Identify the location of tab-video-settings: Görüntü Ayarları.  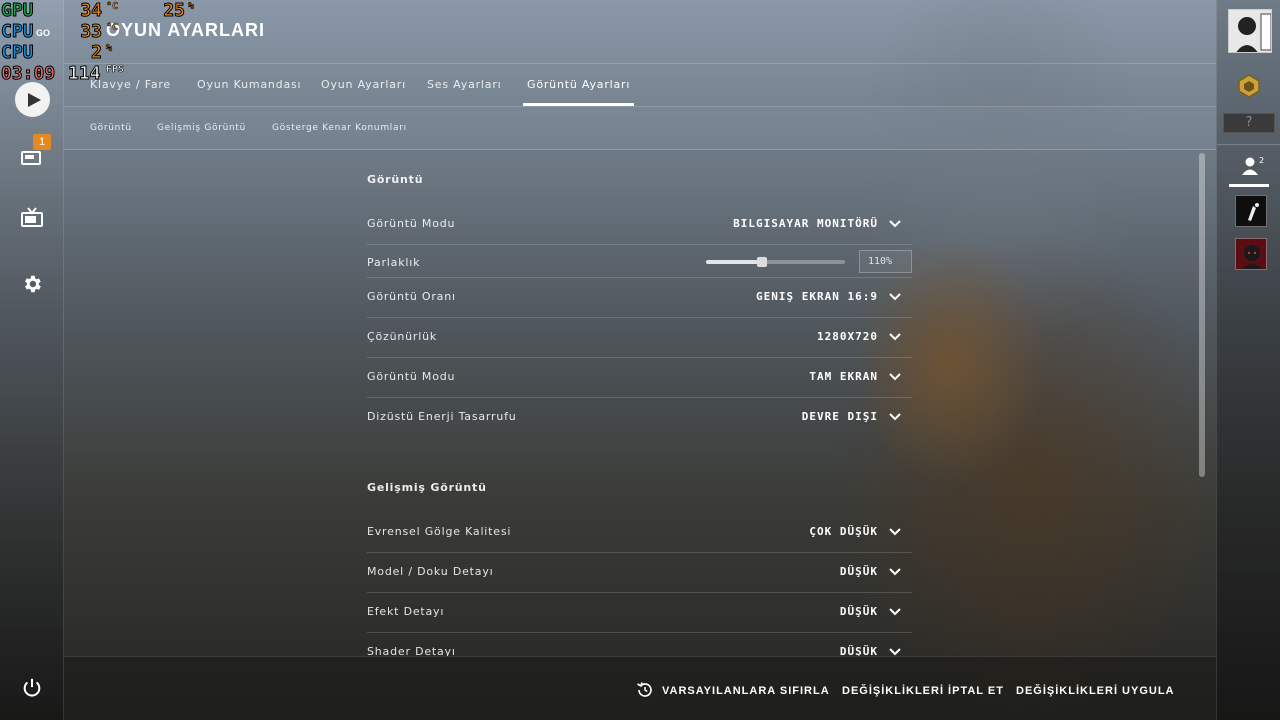
(578, 85).